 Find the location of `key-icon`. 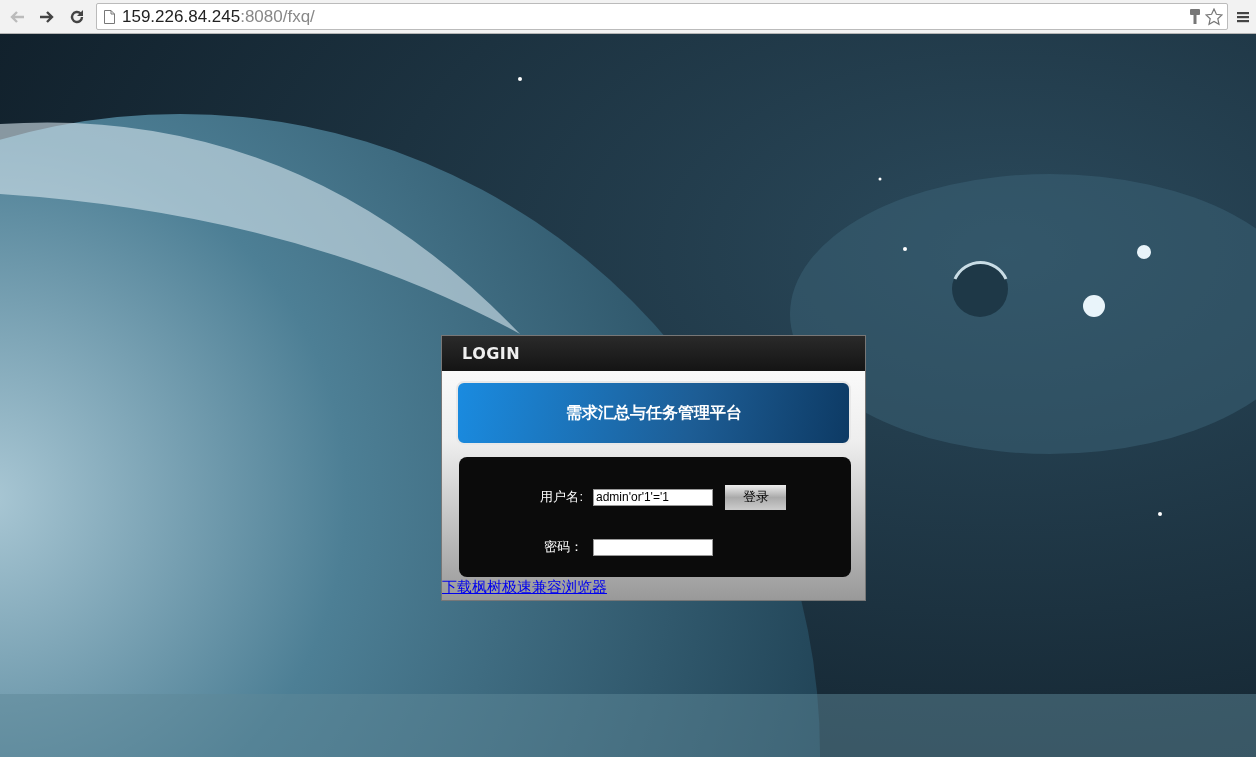

key-icon is located at coordinates (1195, 16).